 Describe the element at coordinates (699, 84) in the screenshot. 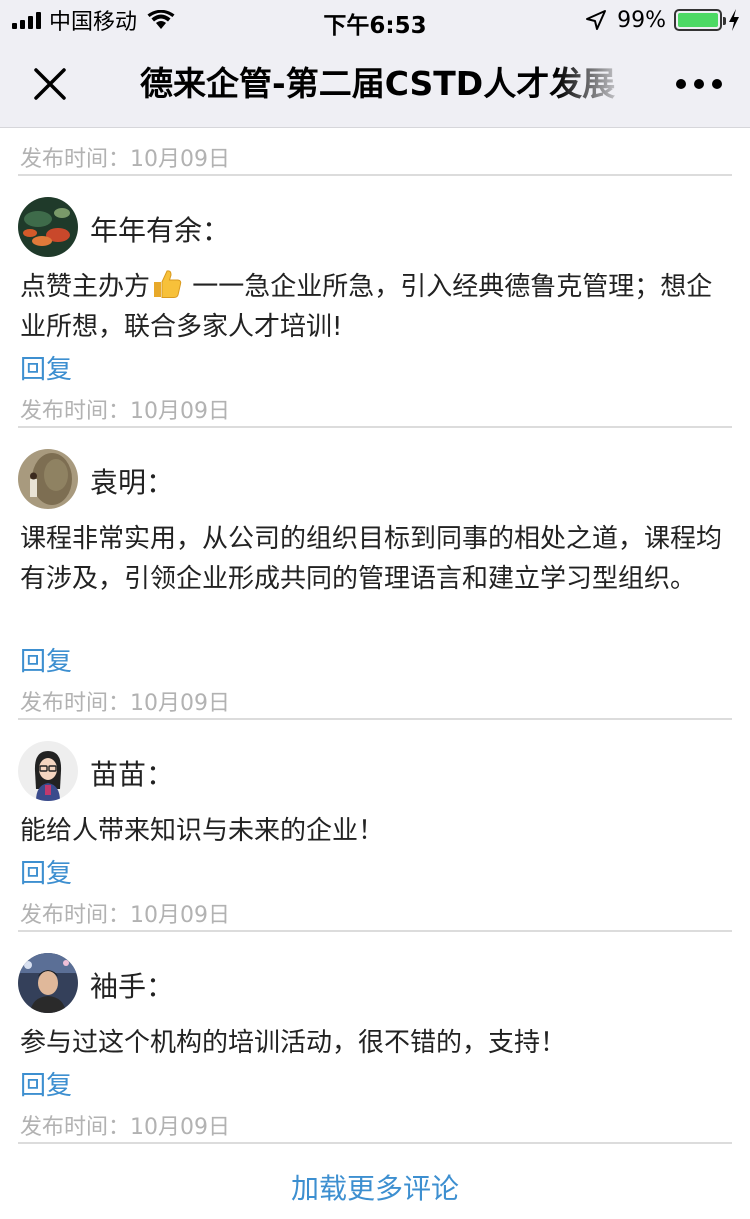

I see `more-options-icon` at that location.